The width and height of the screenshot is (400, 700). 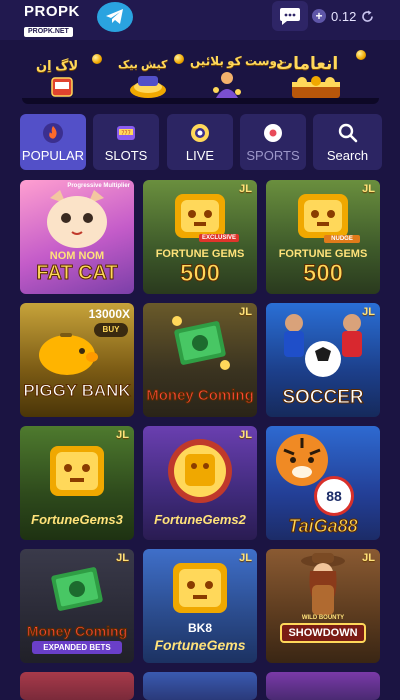 What do you see at coordinates (200, 471) in the screenshot?
I see `golden-wheel-icon` at bounding box center [200, 471].